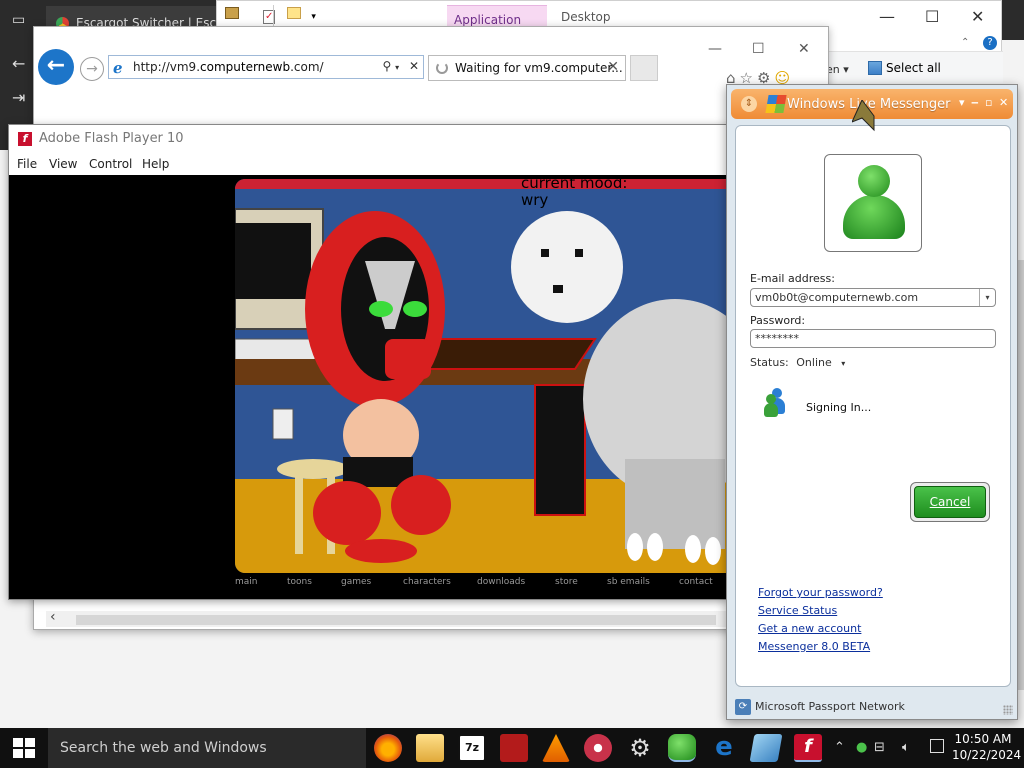  What do you see at coordinates (92, 69) in the screenshot?
I see `forward-button: →` at bounding box center [92, 69].